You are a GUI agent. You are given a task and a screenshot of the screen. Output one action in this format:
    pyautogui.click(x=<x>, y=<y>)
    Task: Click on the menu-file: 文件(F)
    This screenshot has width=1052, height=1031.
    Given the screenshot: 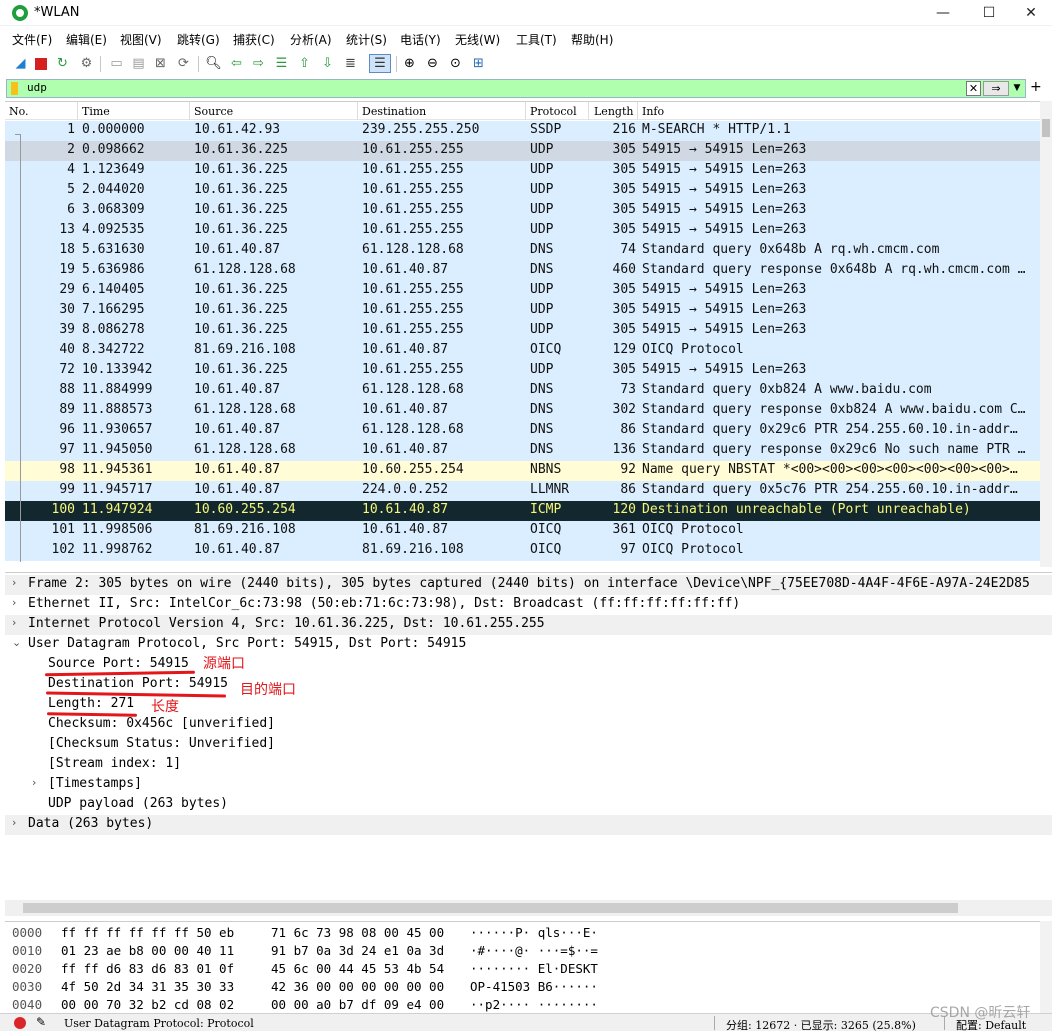 What is the action you would take?
    pyautogui.click(x=32, y=39)
    